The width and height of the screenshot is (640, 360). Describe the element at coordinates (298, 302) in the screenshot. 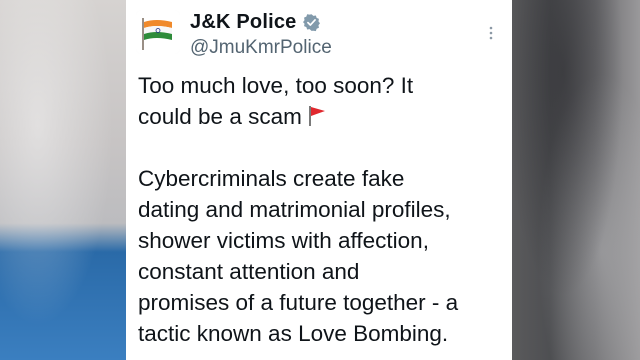

I see `tweet-text-line: promises of a future together - a` at that location.